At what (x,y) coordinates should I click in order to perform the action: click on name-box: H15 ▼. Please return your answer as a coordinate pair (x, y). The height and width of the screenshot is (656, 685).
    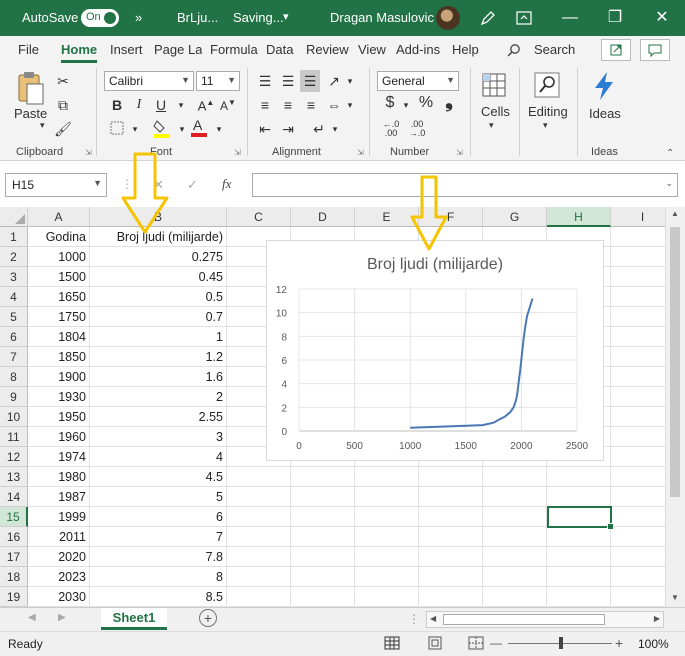
    Looking at the image, I should click on (56, 185).